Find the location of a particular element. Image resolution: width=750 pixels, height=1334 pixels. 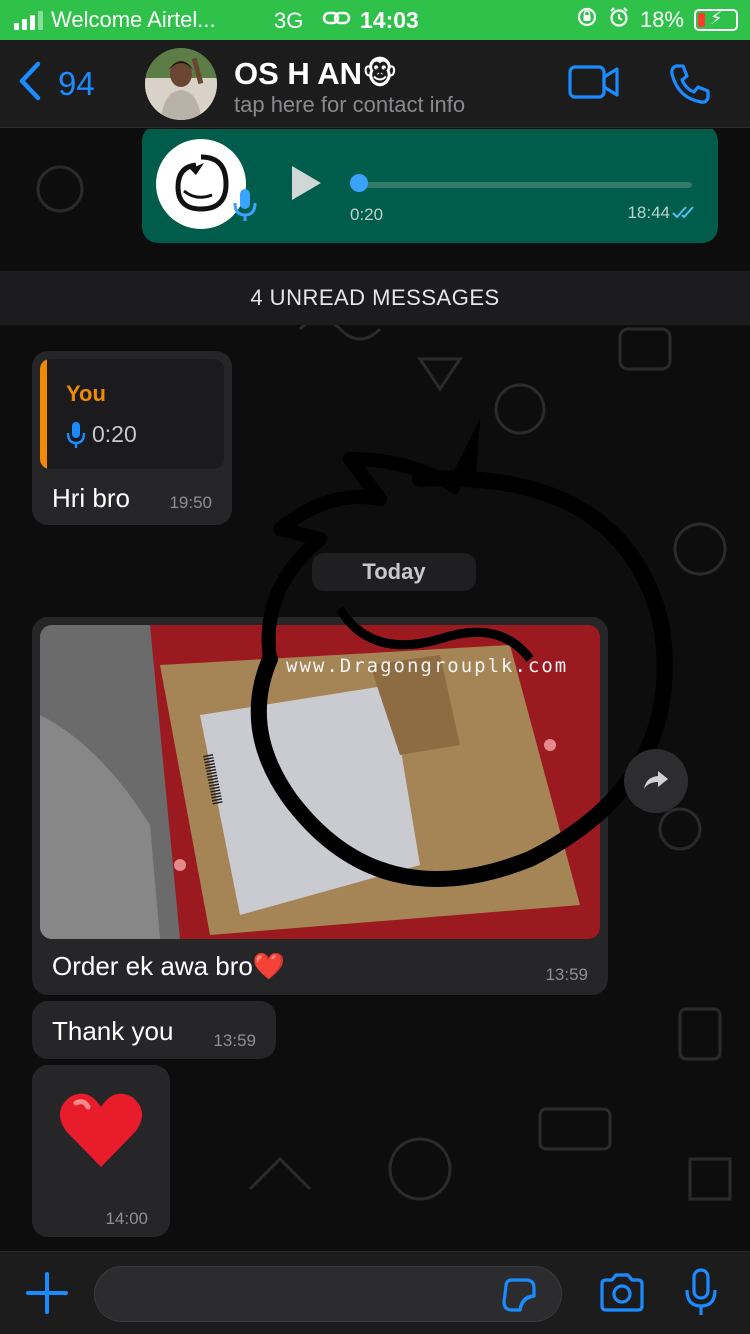

message-time: 18:44 is located at coordinates (648, 212).